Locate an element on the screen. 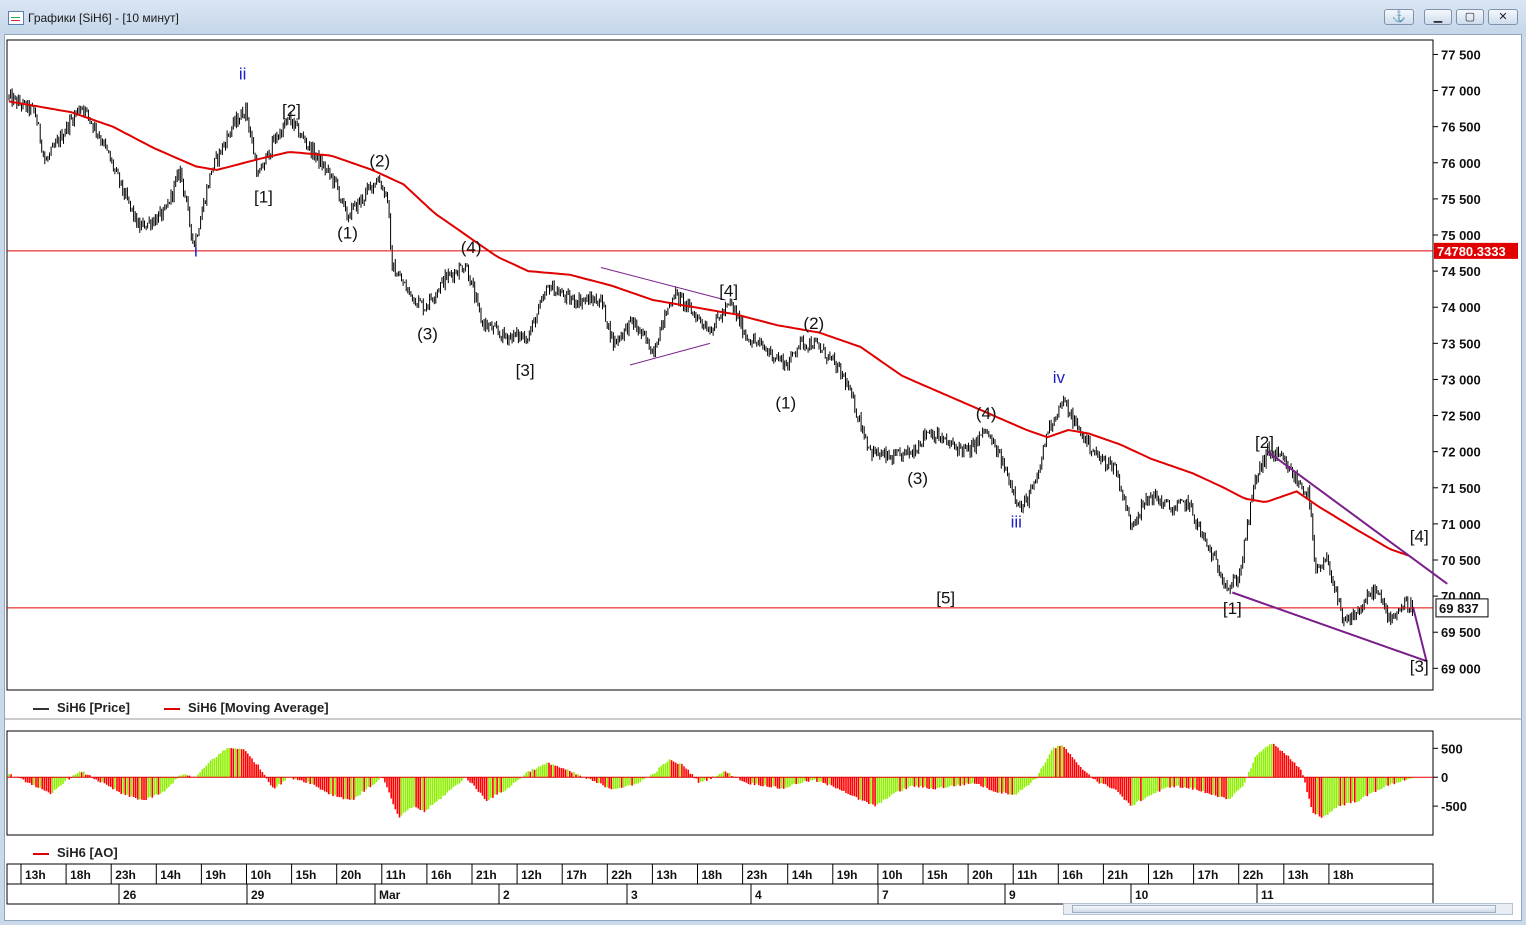 This screenshot has width=1526, height=925. wave-label: iii is located at coordinates (1016, 522).